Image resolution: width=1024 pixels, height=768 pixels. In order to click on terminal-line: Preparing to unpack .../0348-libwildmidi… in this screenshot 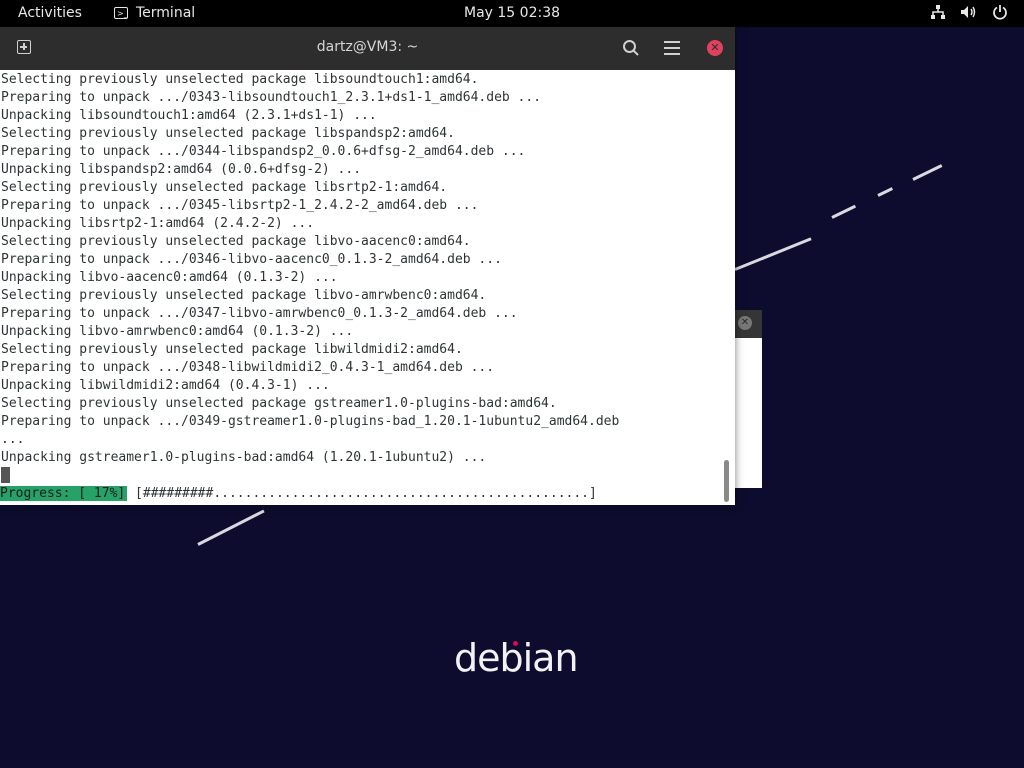, I will do `click(248, 367)`.